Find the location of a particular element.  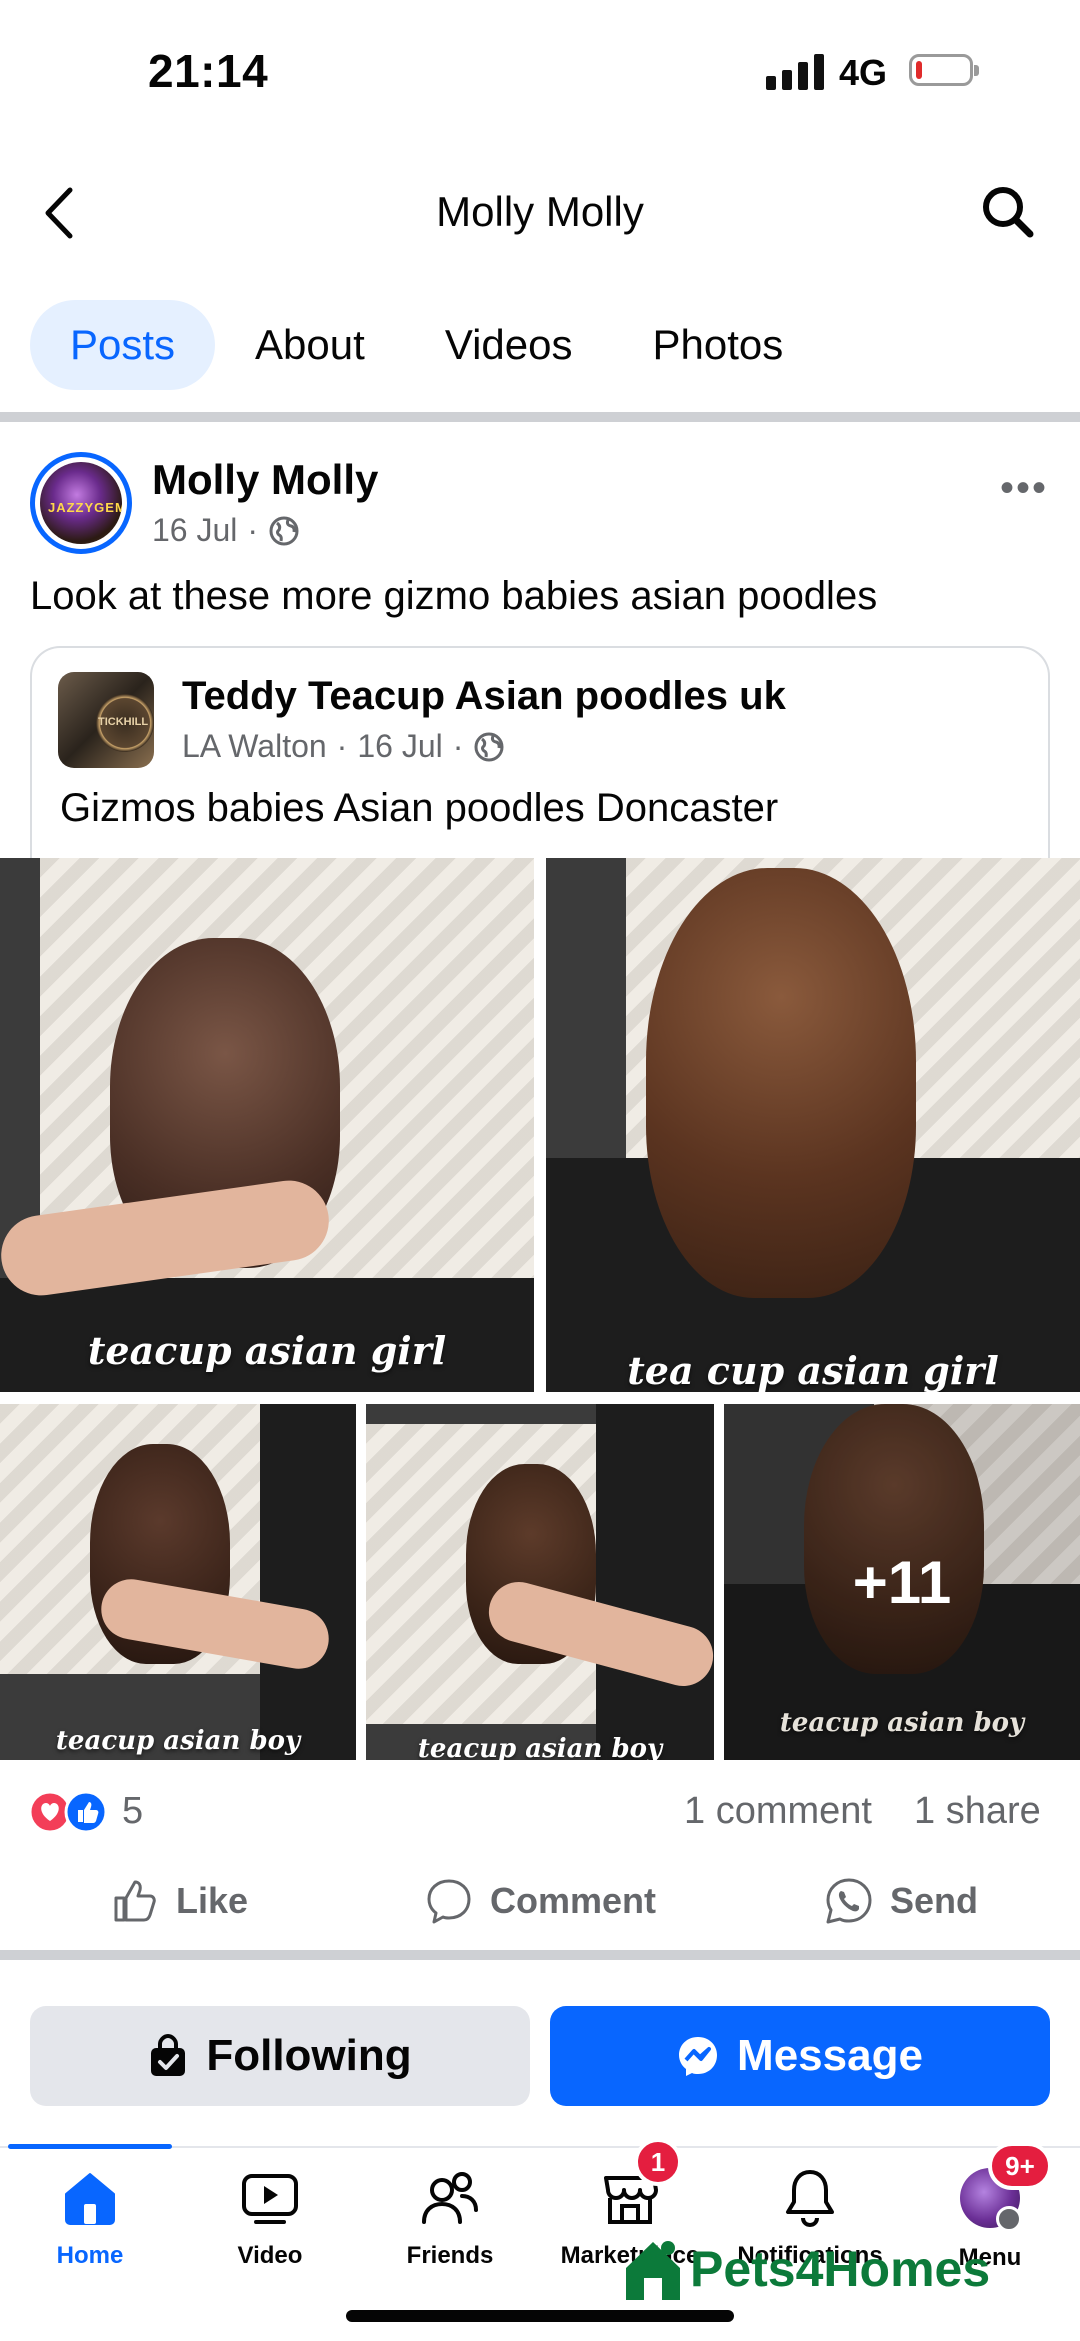

notification-badge: 9+ is located at coordinates (1020, 2166).